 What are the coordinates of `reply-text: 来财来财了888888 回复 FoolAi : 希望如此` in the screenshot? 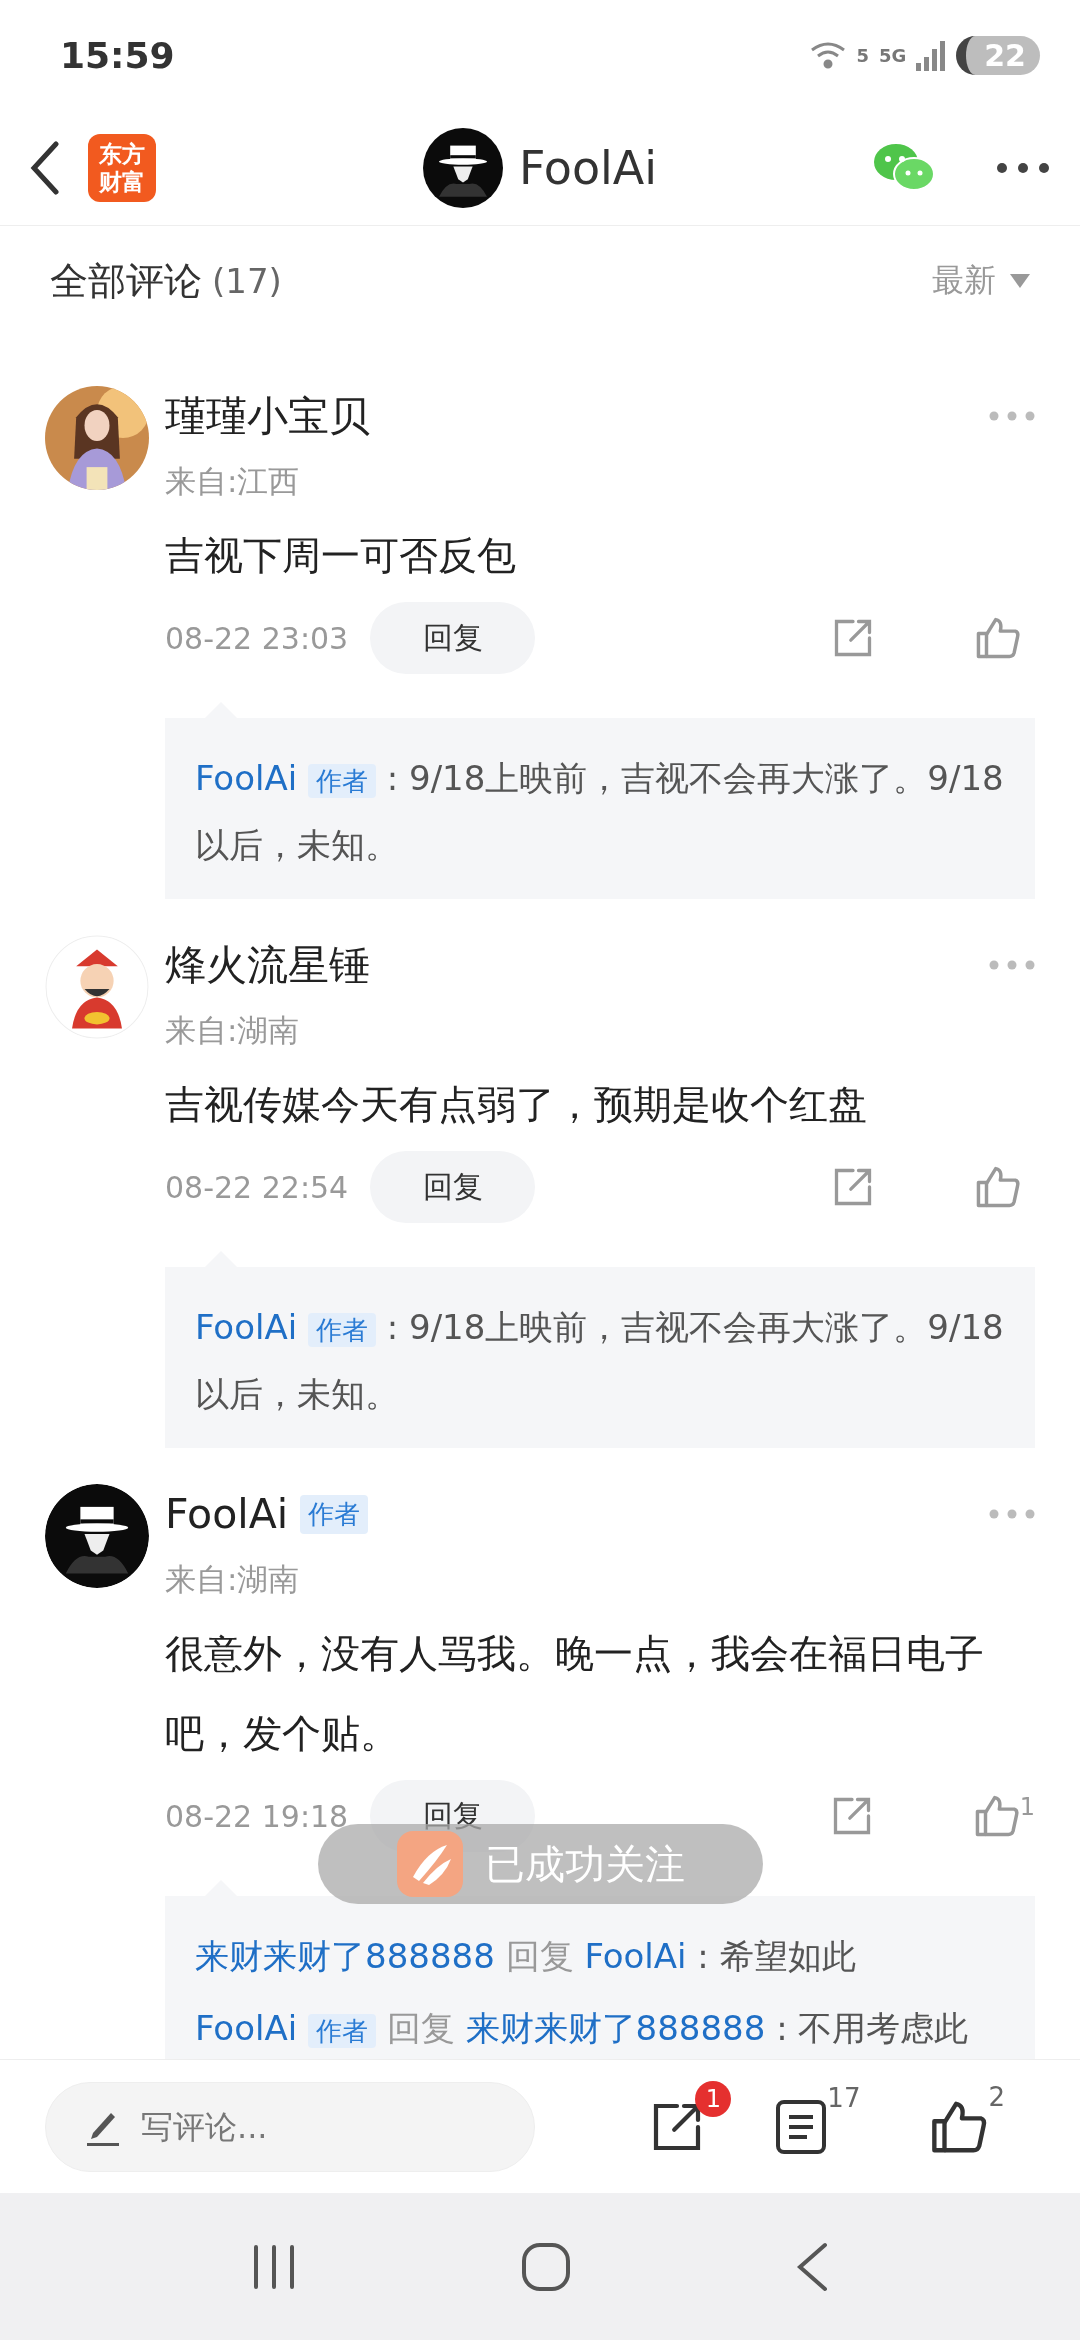 It's located at (526, 1956).